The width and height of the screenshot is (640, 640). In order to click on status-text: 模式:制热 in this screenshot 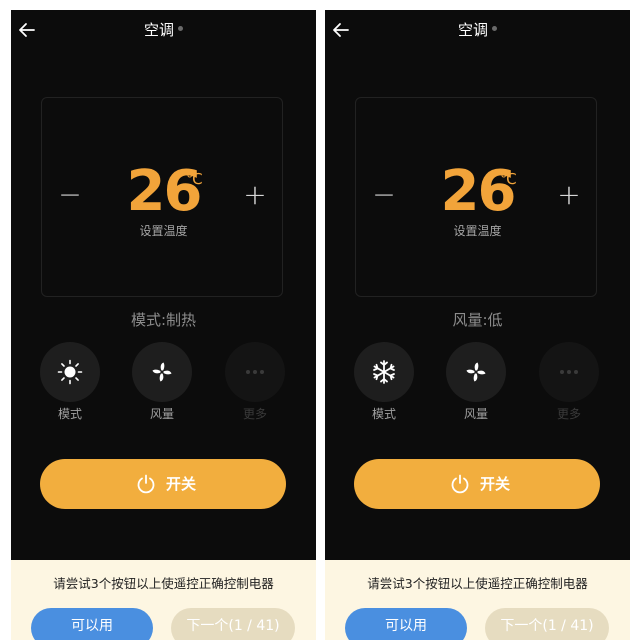, I will do `click(163, 320)`.